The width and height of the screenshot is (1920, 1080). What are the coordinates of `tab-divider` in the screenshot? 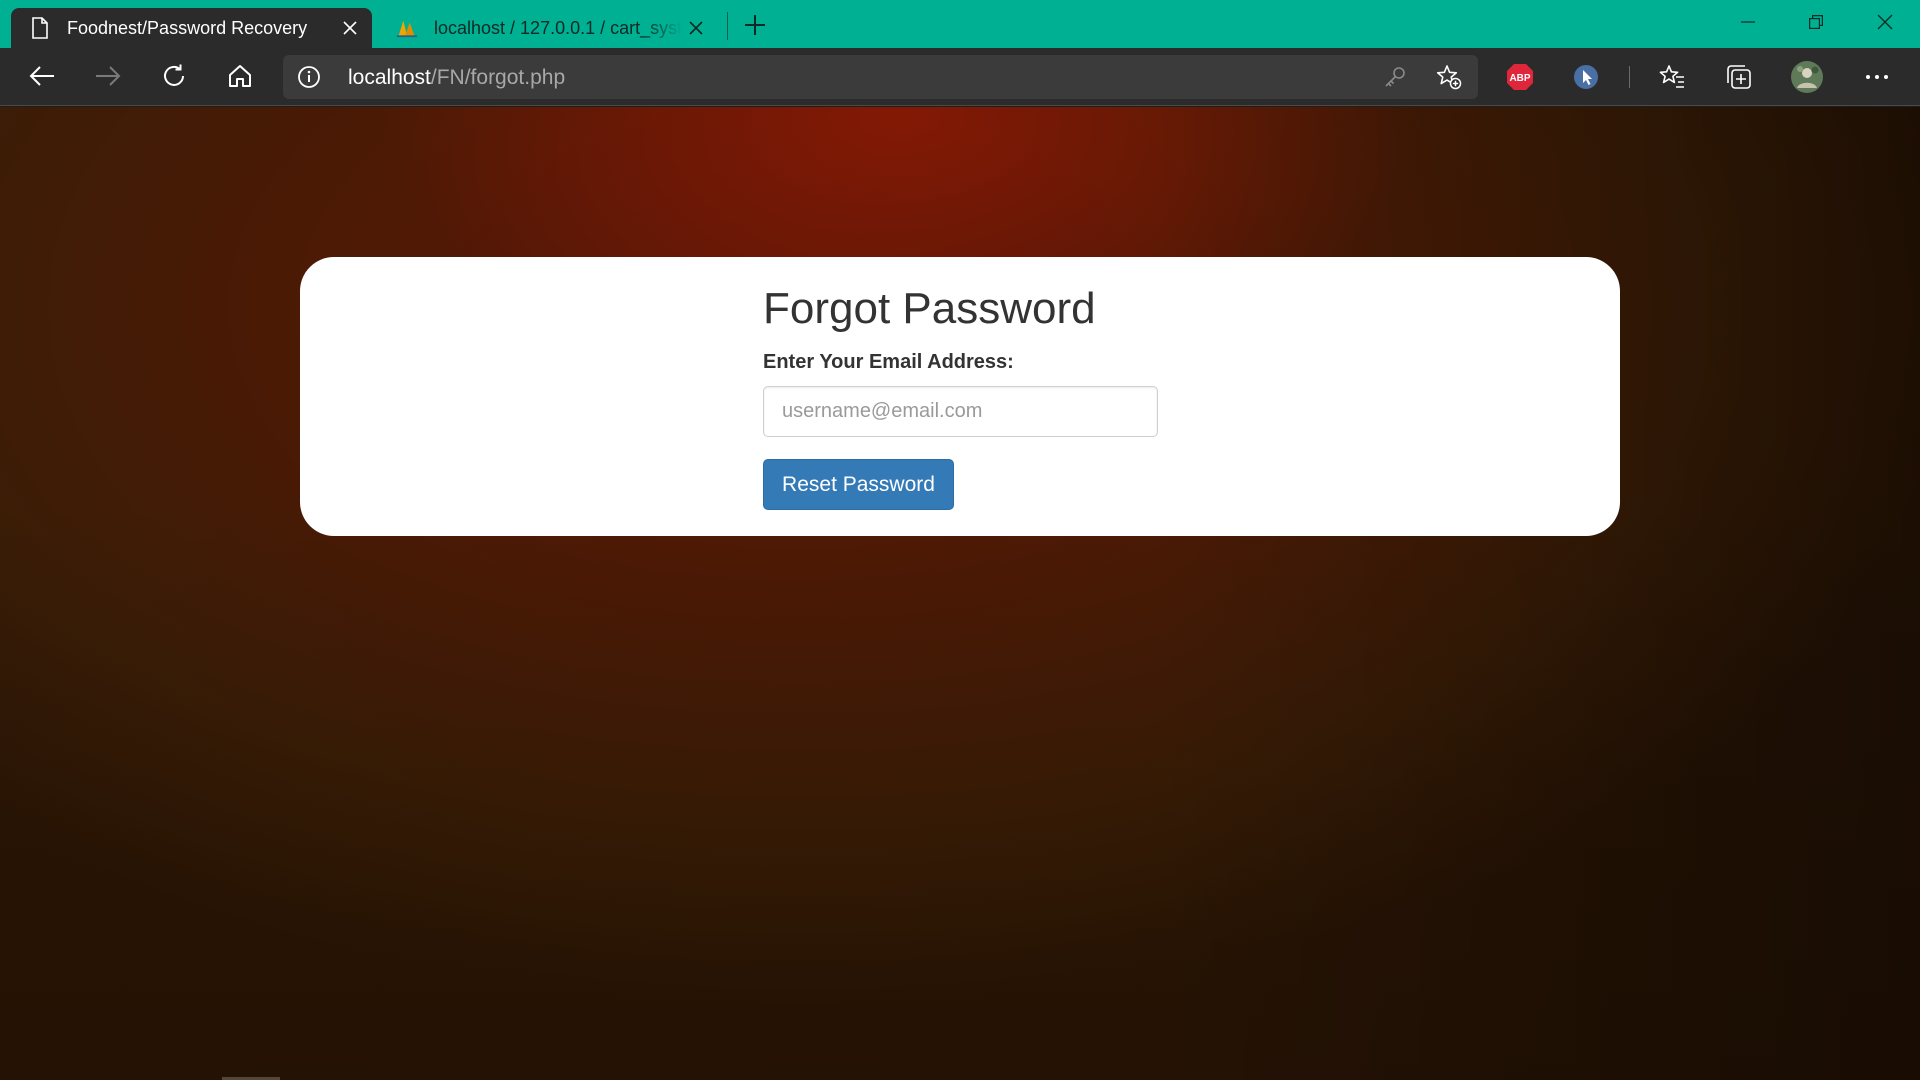 It's located at (727, 26).